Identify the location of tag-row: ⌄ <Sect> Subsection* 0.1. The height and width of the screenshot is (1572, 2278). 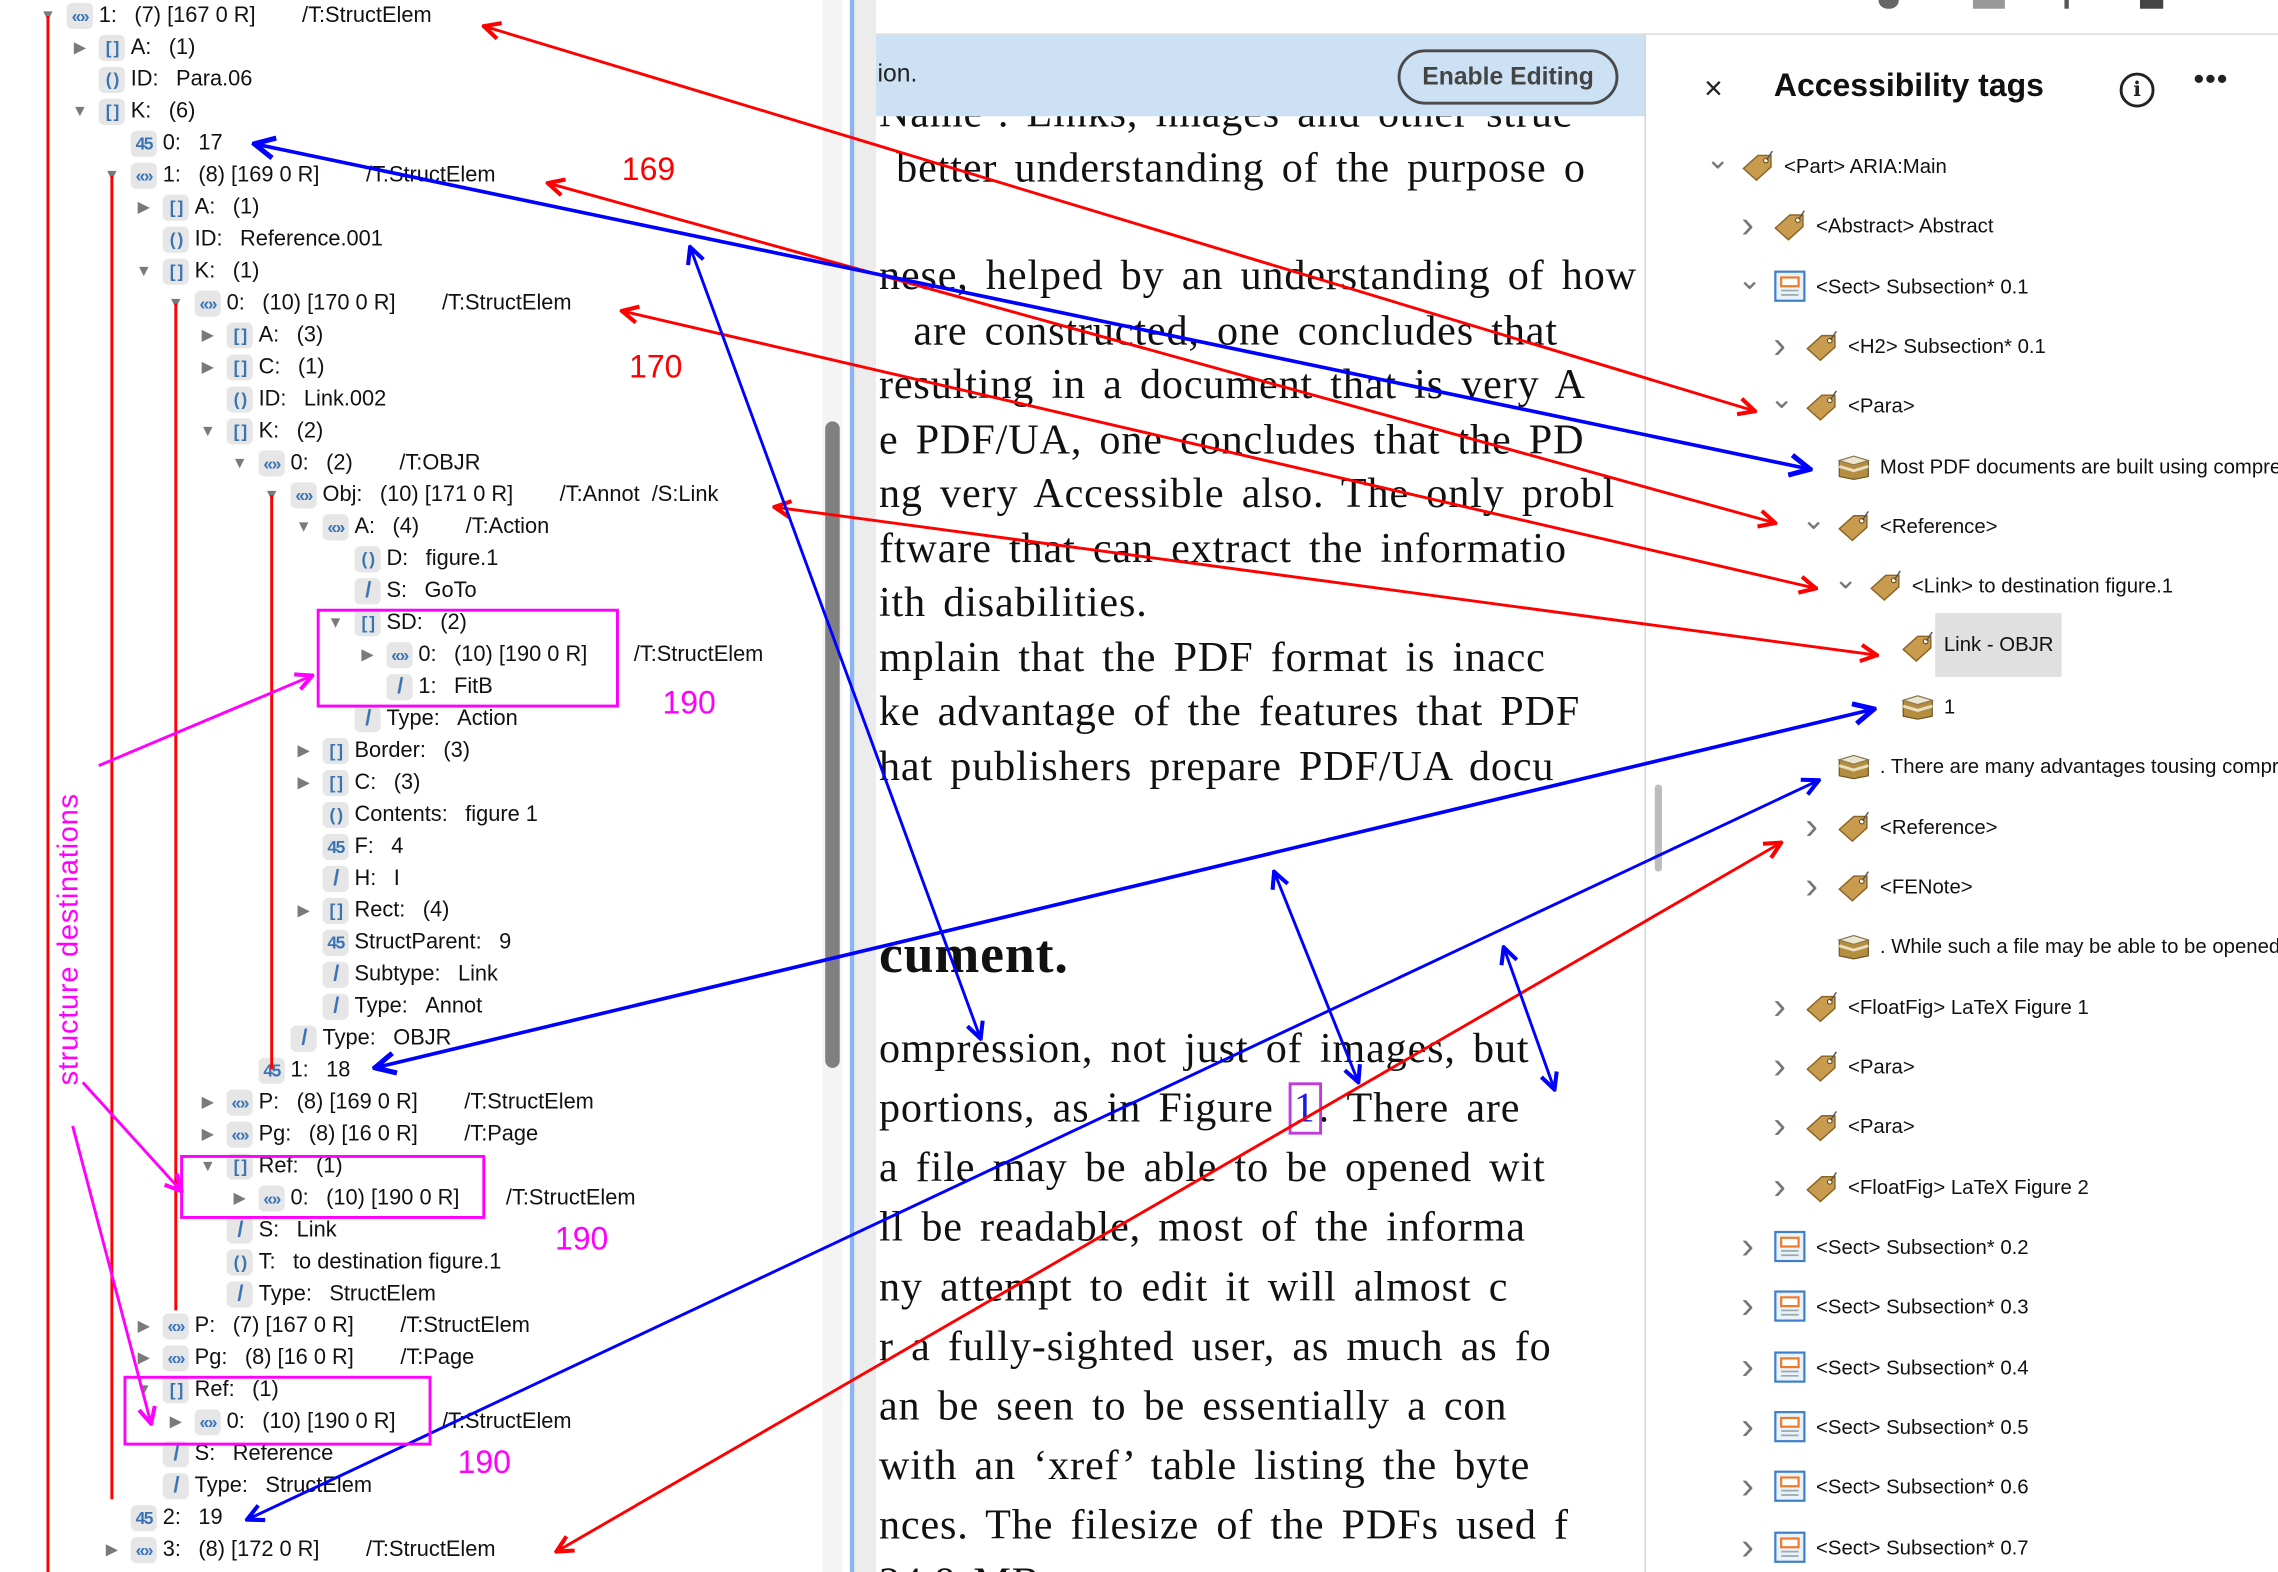
(1962, 286).